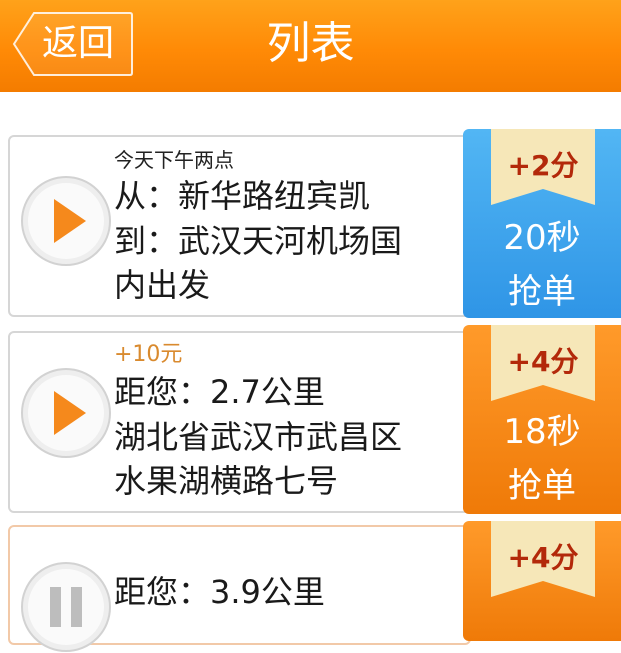 This screenshot has height=653, width=621. I want to click on order-address-line2: 水果湖横路七号, so click(226, 481).